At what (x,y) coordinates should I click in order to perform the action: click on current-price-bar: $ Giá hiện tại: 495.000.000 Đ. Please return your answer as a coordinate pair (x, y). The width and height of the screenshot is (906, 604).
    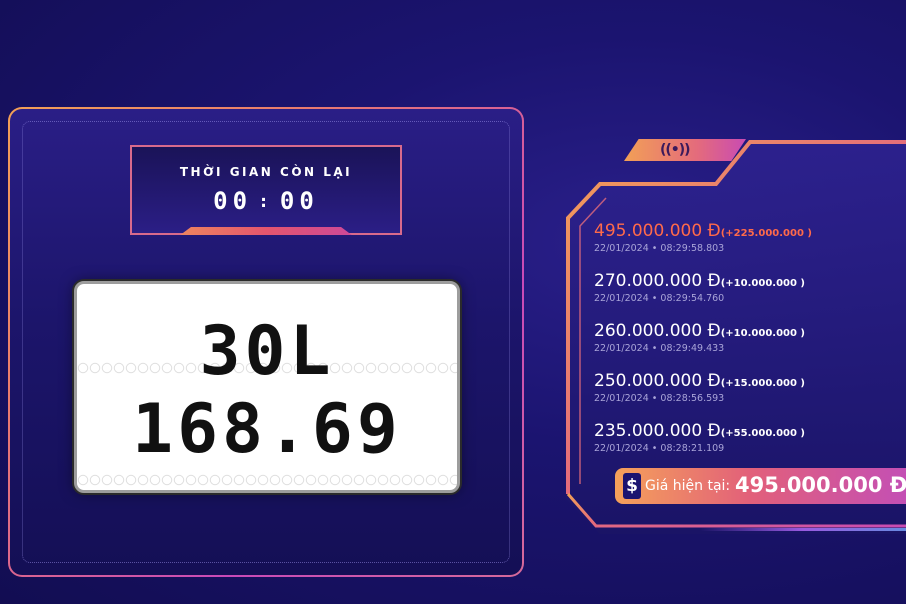
    Looking at the image, I should click on (760, 486).